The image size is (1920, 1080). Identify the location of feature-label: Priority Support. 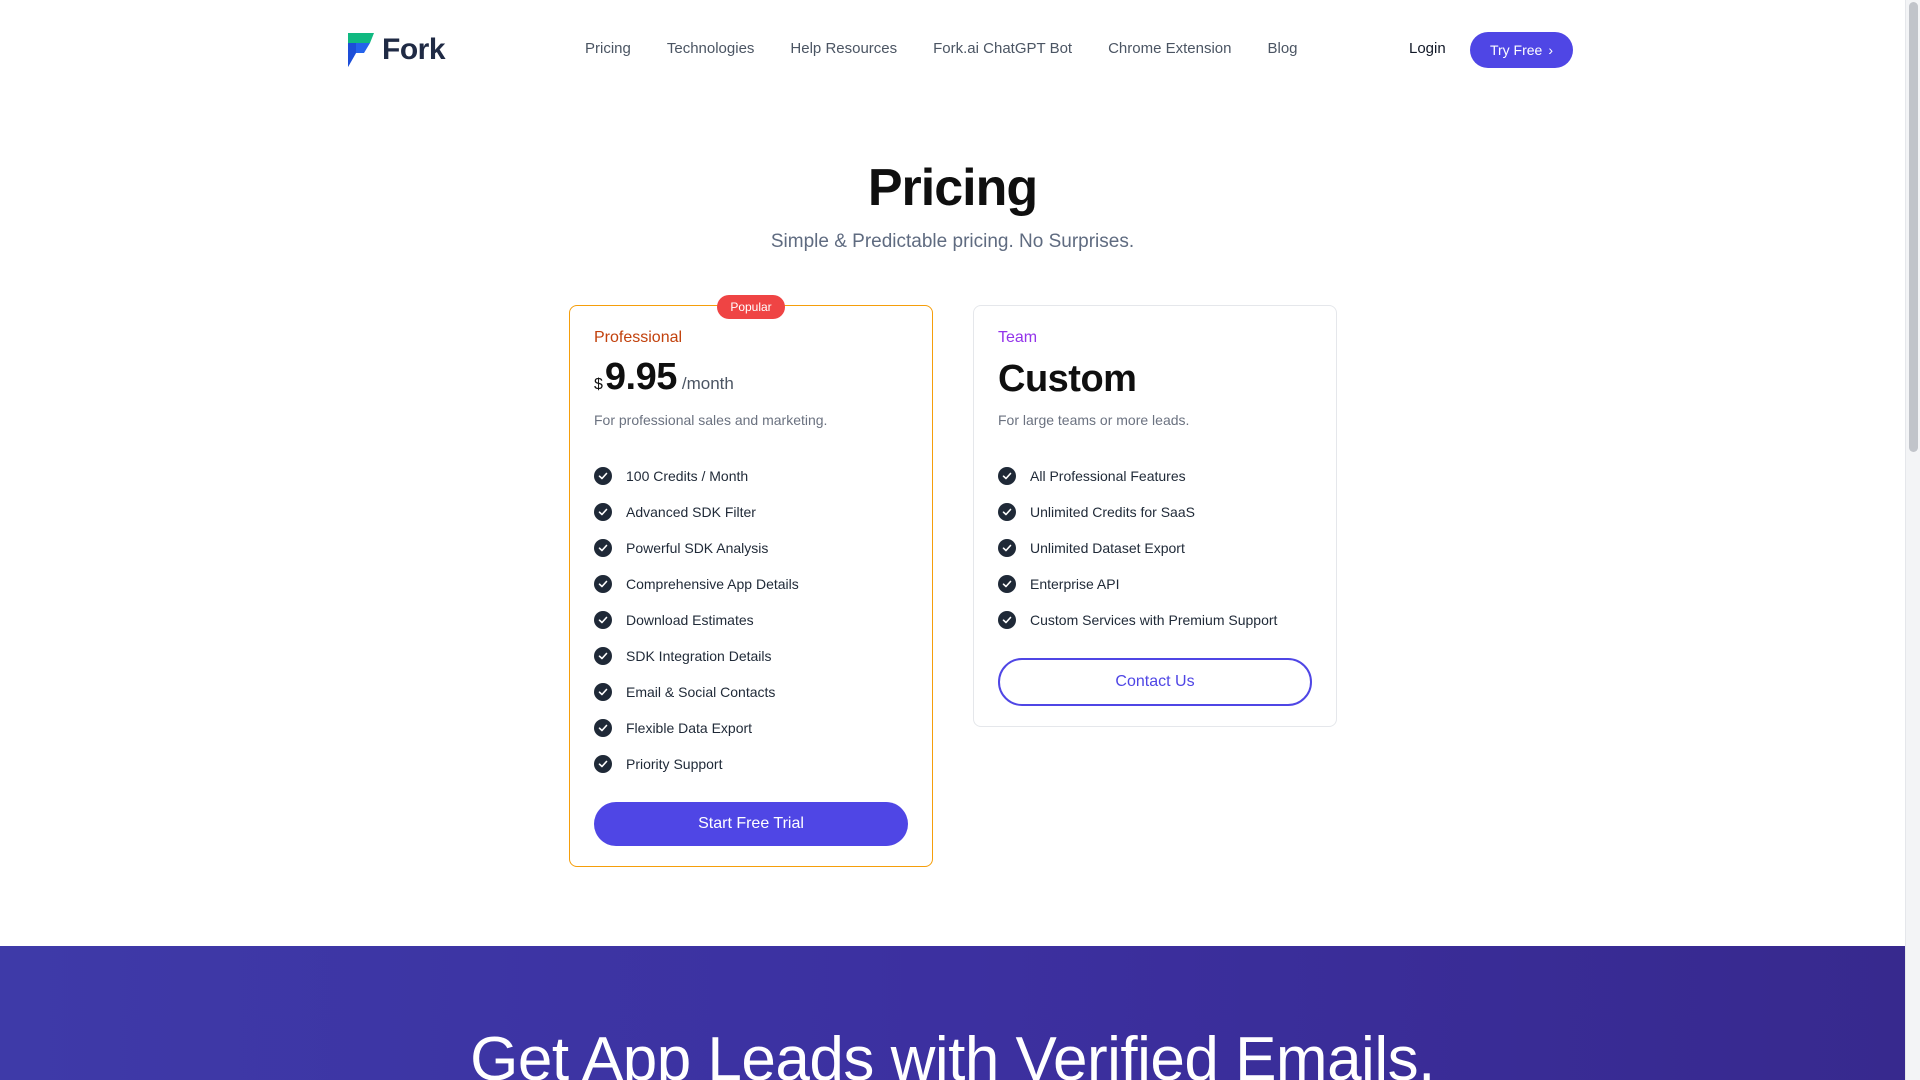
(674, 764).